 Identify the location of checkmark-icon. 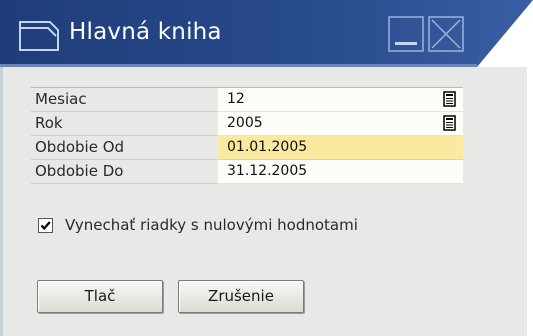
(45, 226).